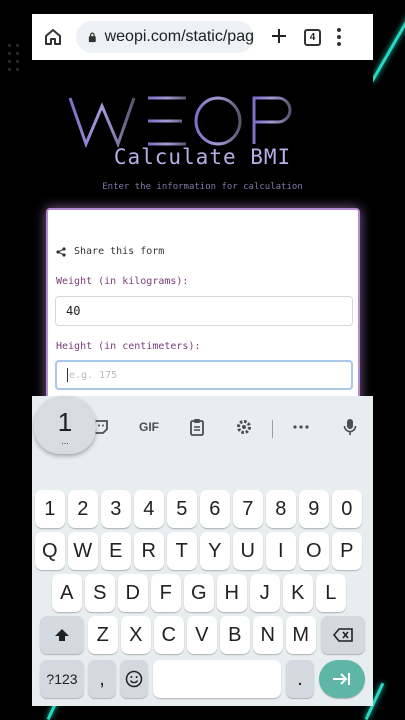 The width and height of the screenshot is (405, 720). I want to click on more-button, so click(301, 427).